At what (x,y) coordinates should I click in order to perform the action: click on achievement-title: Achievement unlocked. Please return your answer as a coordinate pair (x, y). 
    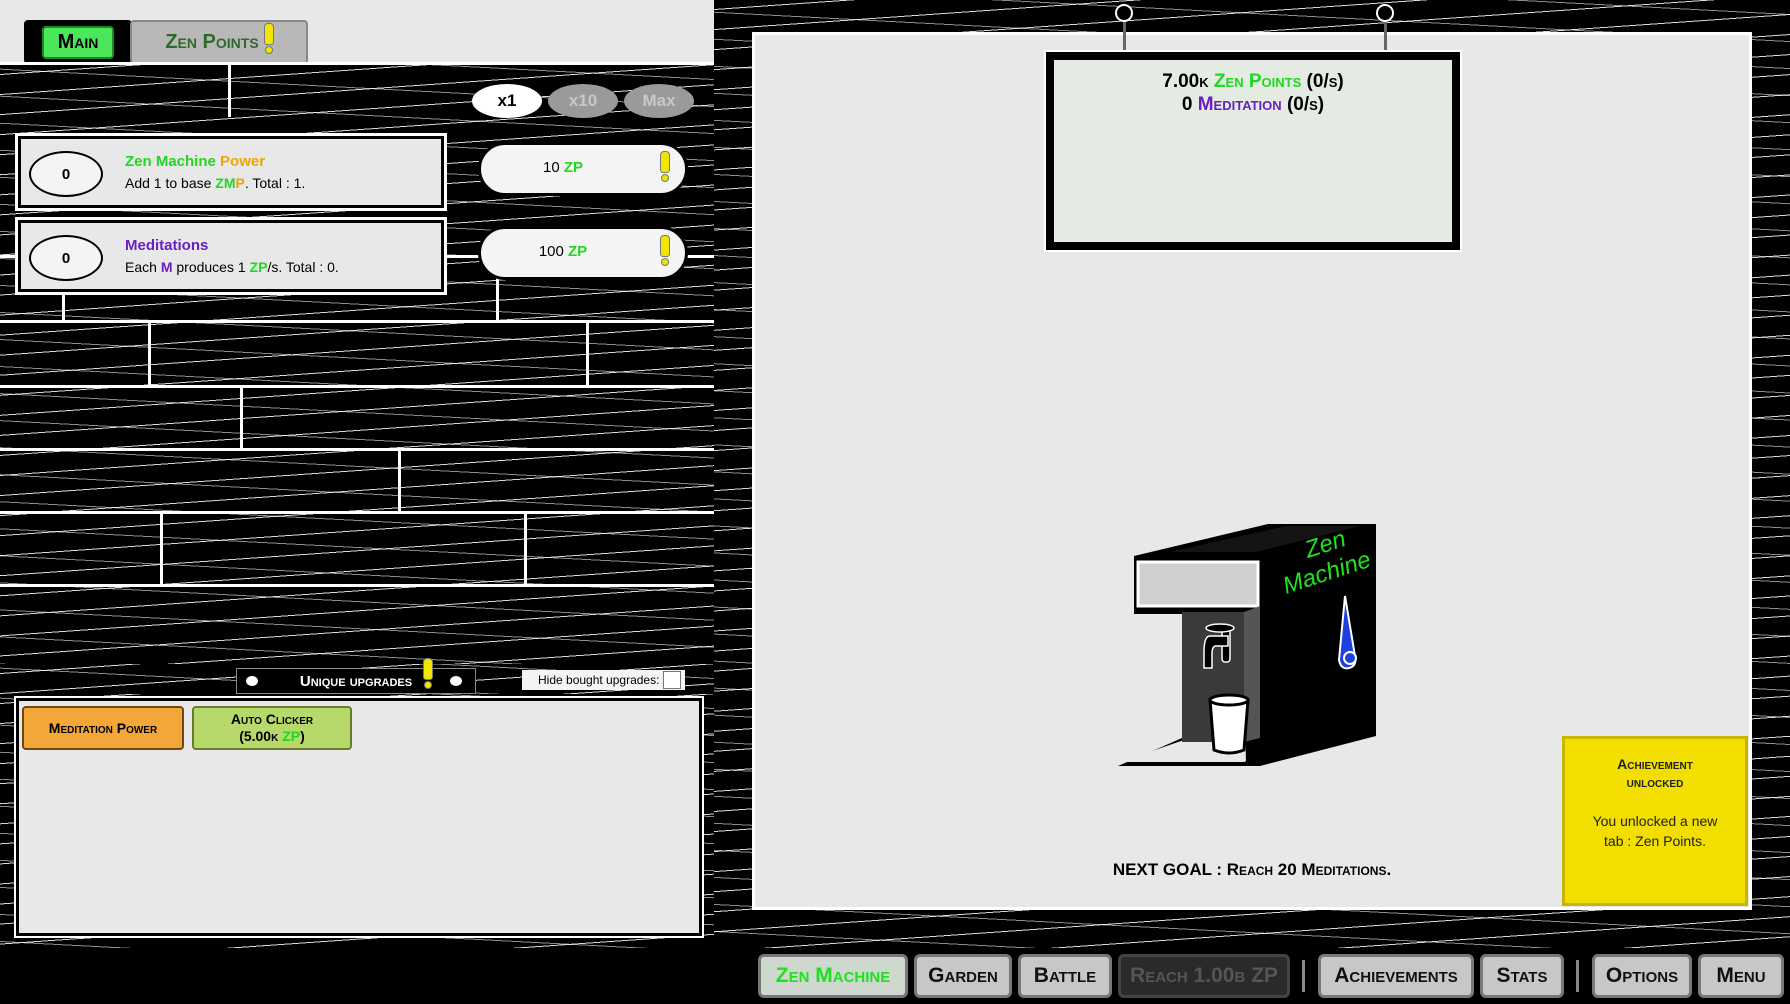
    Looking at the image, I should click on (1655, 773).